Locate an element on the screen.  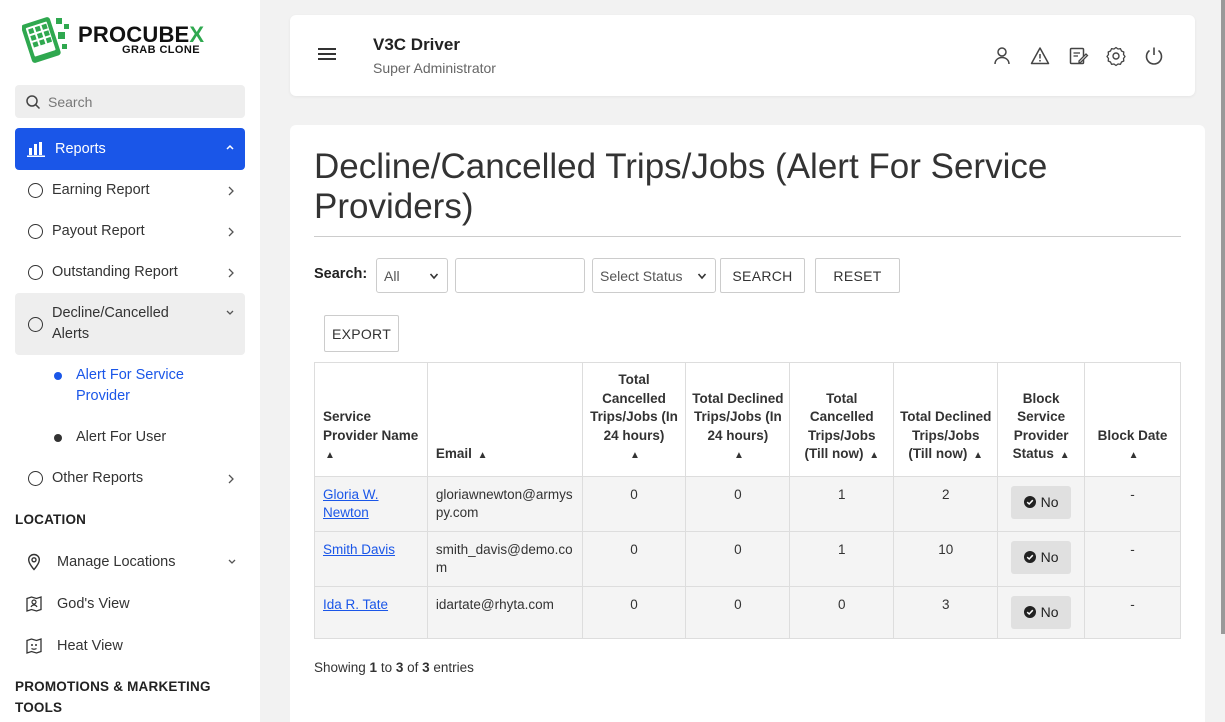
column-header: Email ▲︎ is located at coordinates (504, 419).